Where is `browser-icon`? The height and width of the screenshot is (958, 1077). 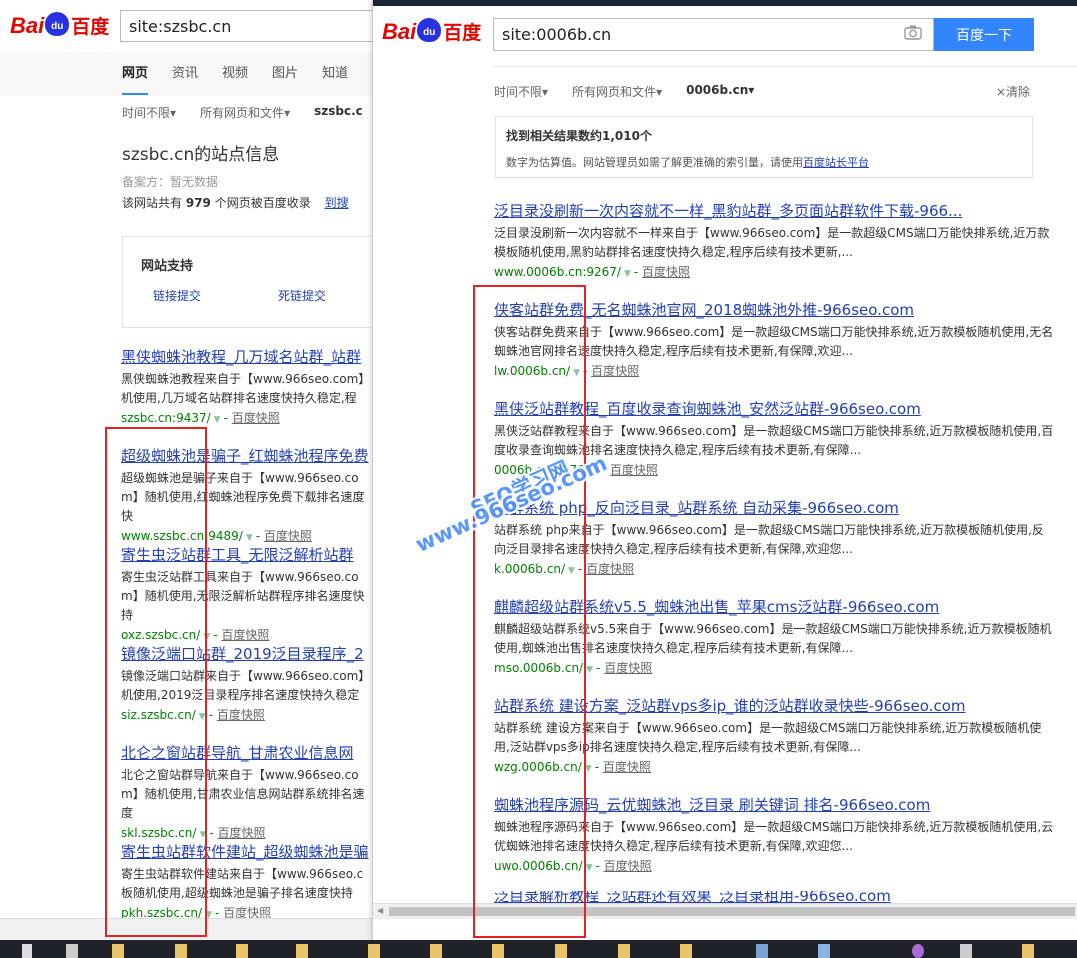 browser-icon is located at coordinates (918, 951).